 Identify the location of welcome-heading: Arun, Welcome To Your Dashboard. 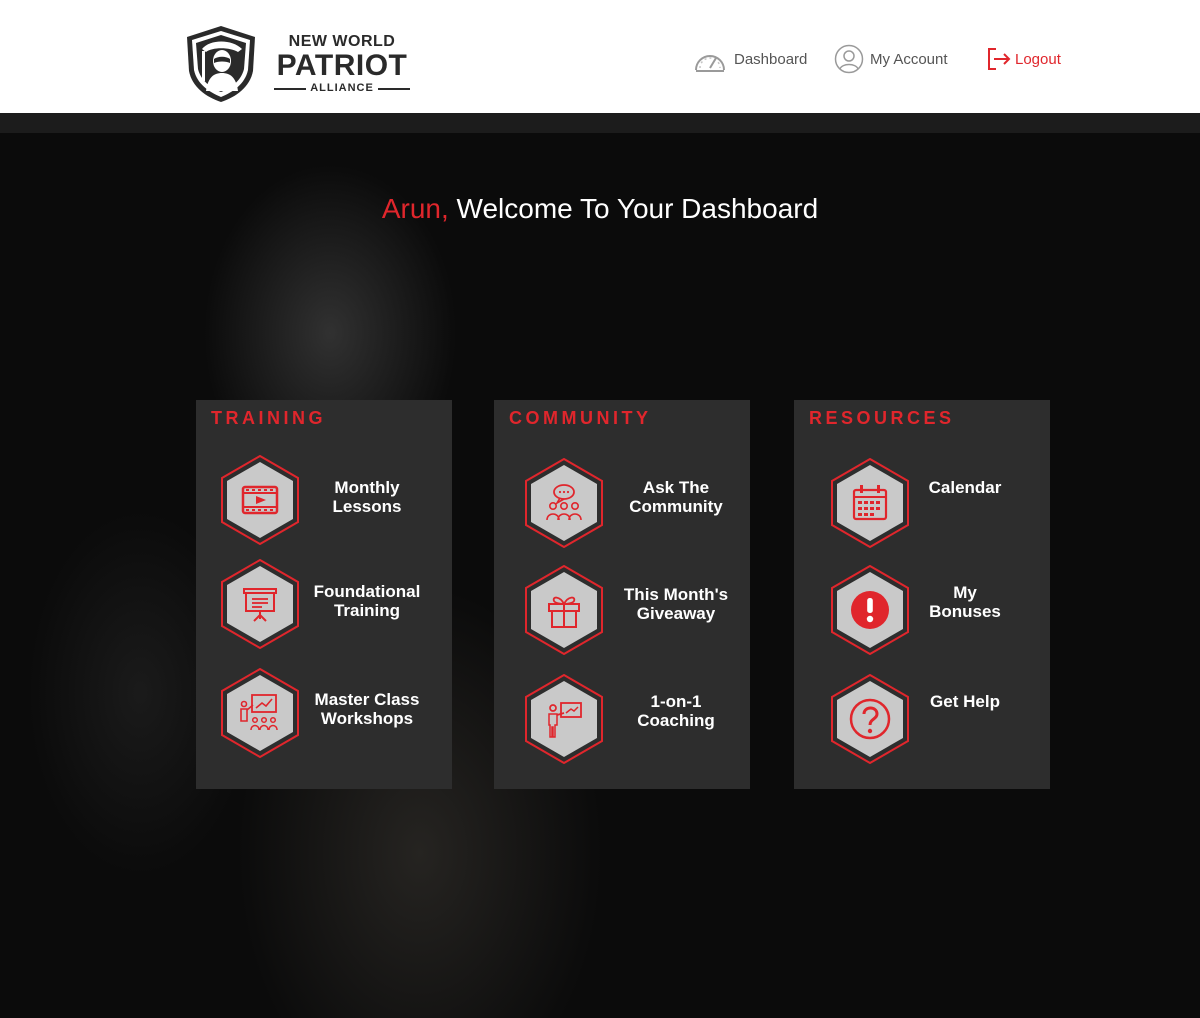
(600, 209).